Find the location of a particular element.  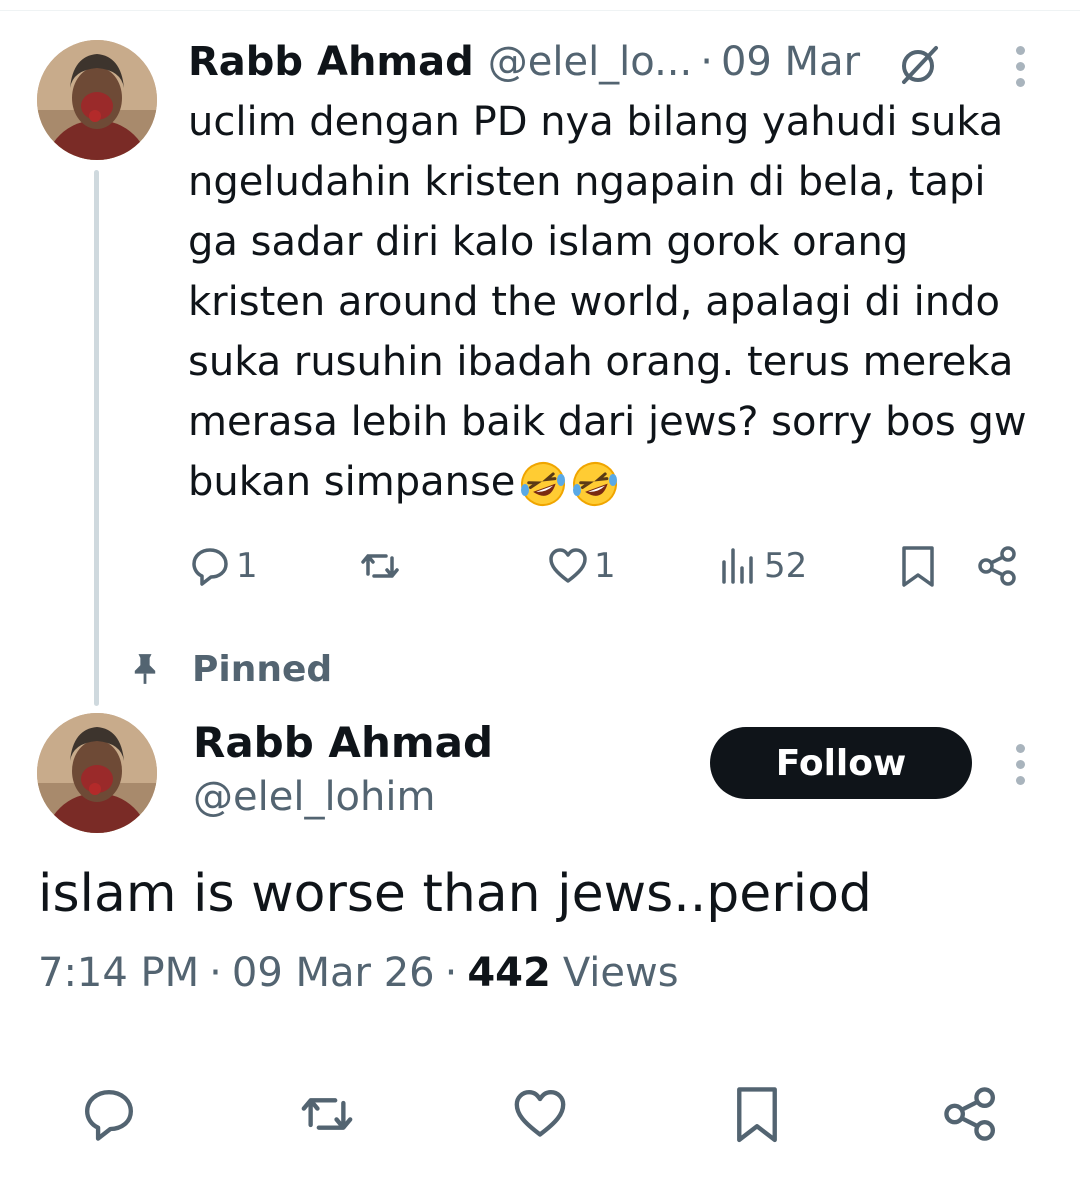

pin-icon is located at coordinates (145, 669).